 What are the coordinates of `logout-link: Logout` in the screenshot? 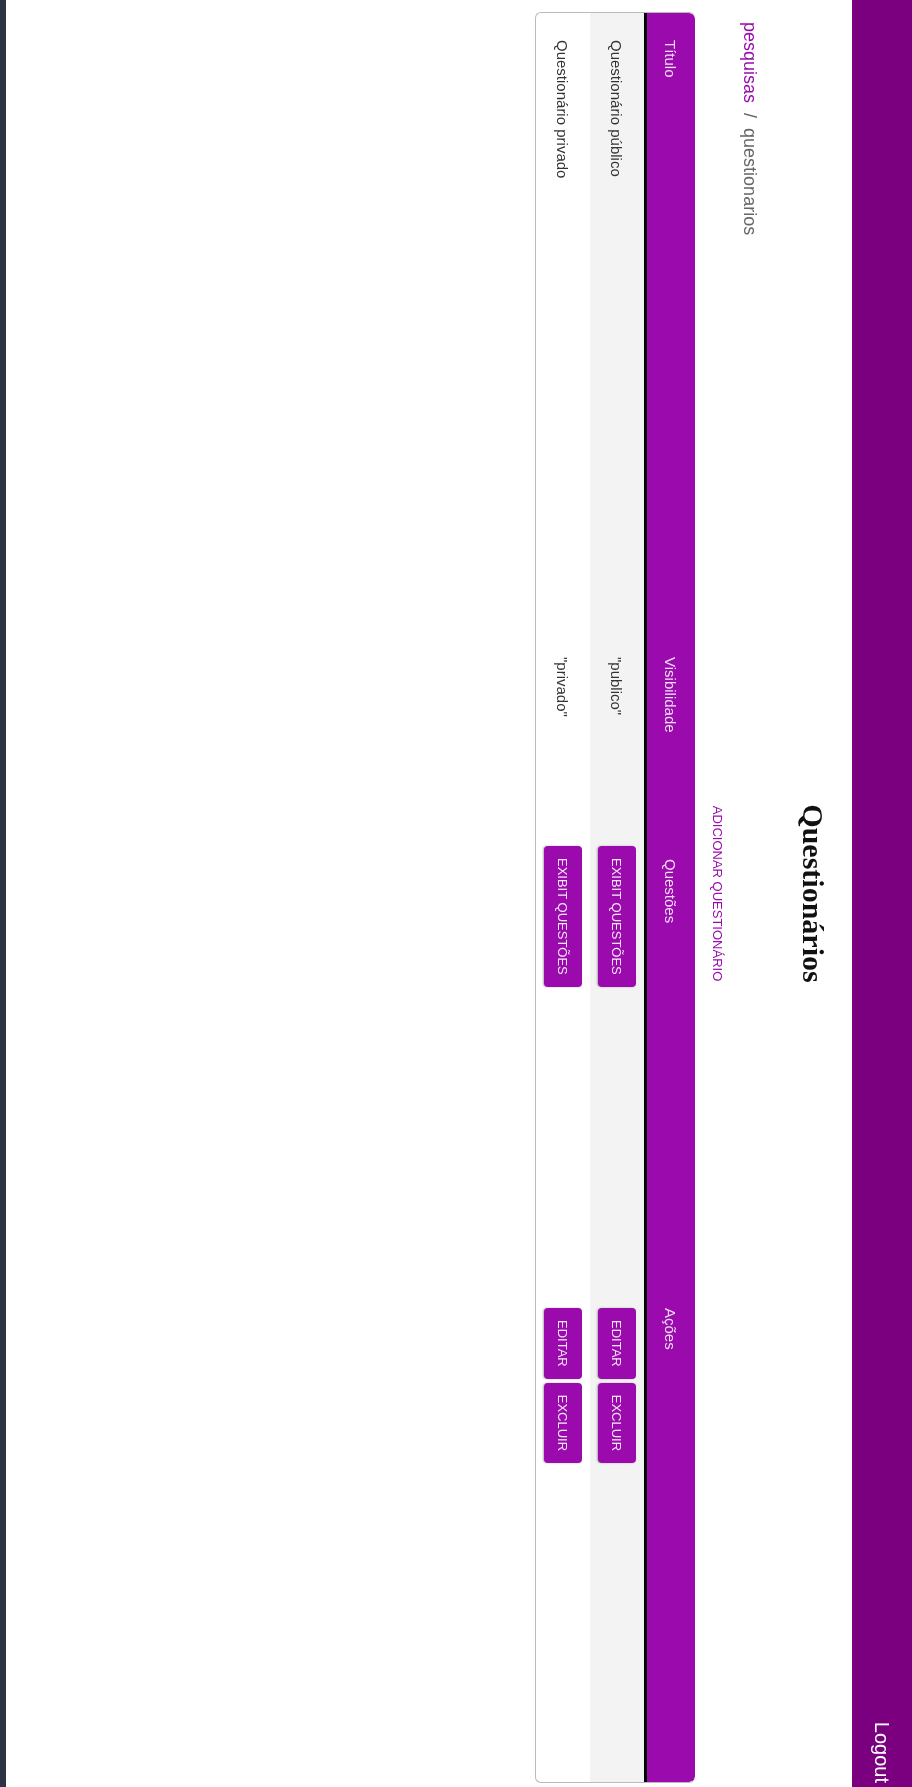 It's located at (882, 1752).